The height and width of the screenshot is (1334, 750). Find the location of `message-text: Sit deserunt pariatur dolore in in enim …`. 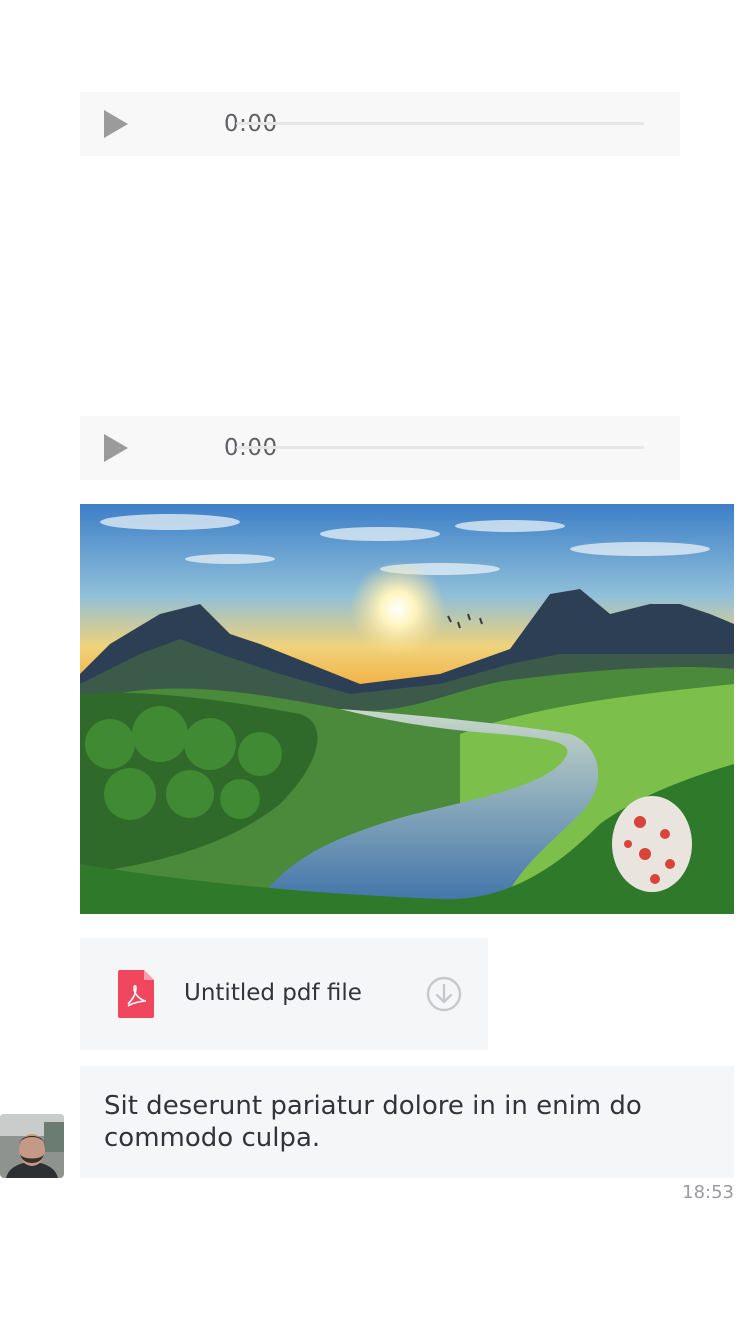

message-text: Sit deserunt pariatur dolore in in enim … is located at coordinates (373, 1122).